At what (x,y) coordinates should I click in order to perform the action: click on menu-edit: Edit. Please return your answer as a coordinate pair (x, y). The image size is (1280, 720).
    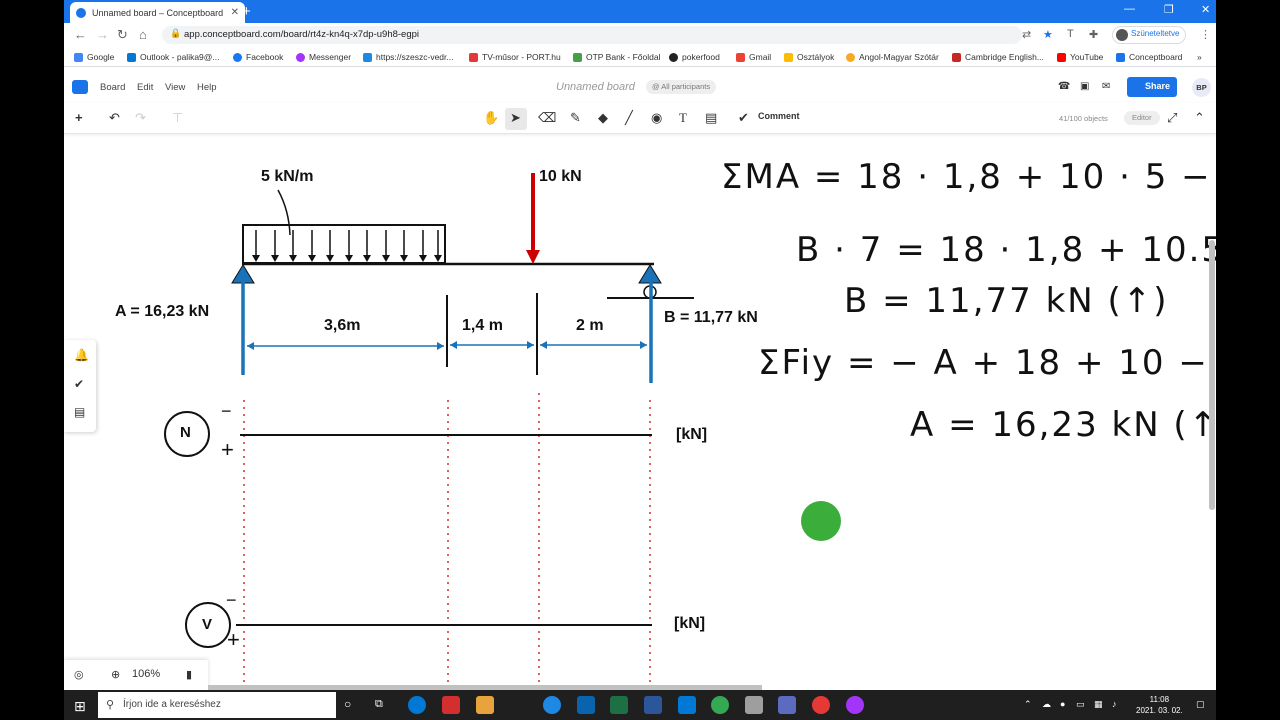
    Looking at the image, I should click on (145, 87).